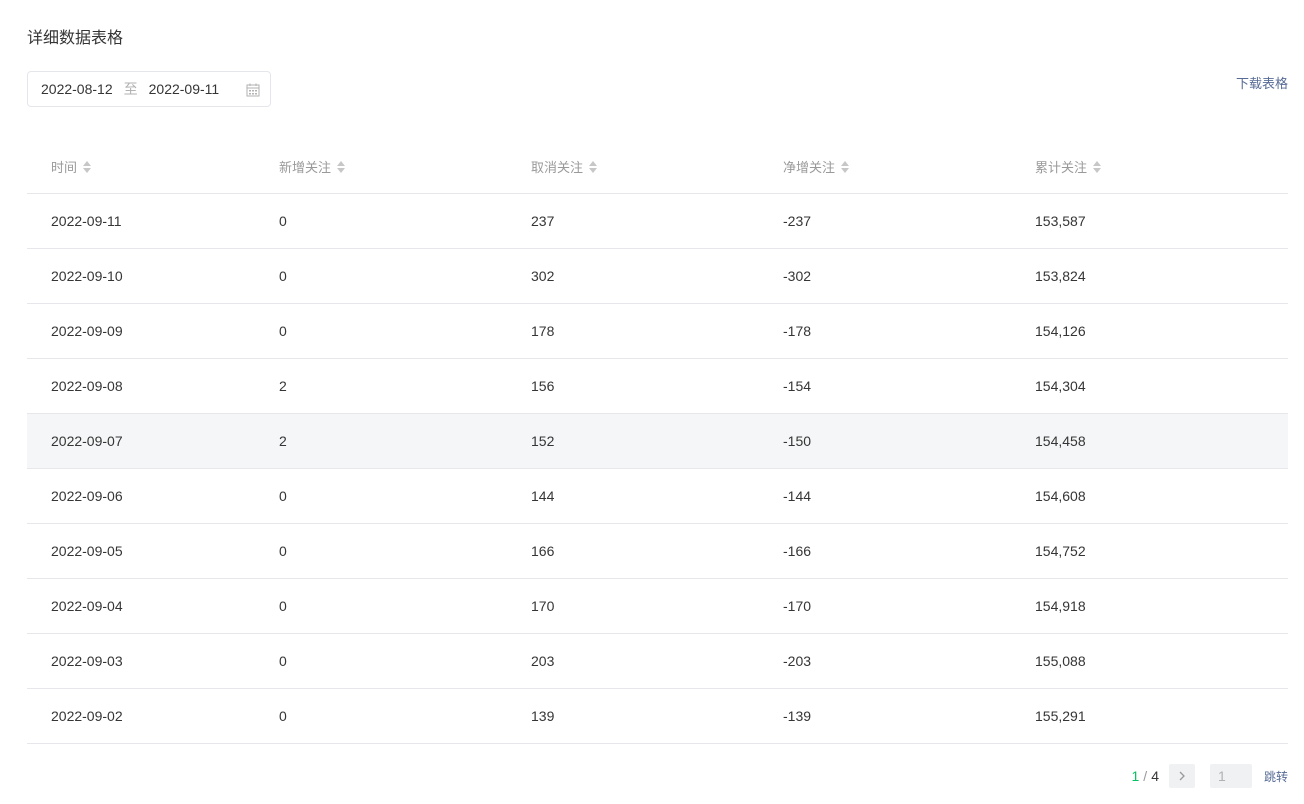 This screenshot has height=804, width=1304. I want to click on date-range-start: 2022-08-12, so click(77, 89).